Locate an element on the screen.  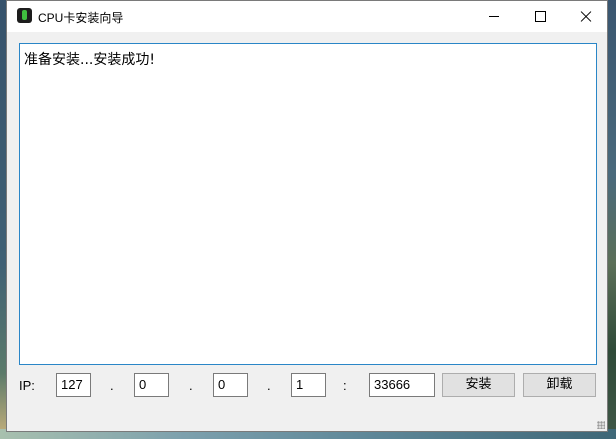
uninstall-button: 卸载 is located at coordinates (559, 385).